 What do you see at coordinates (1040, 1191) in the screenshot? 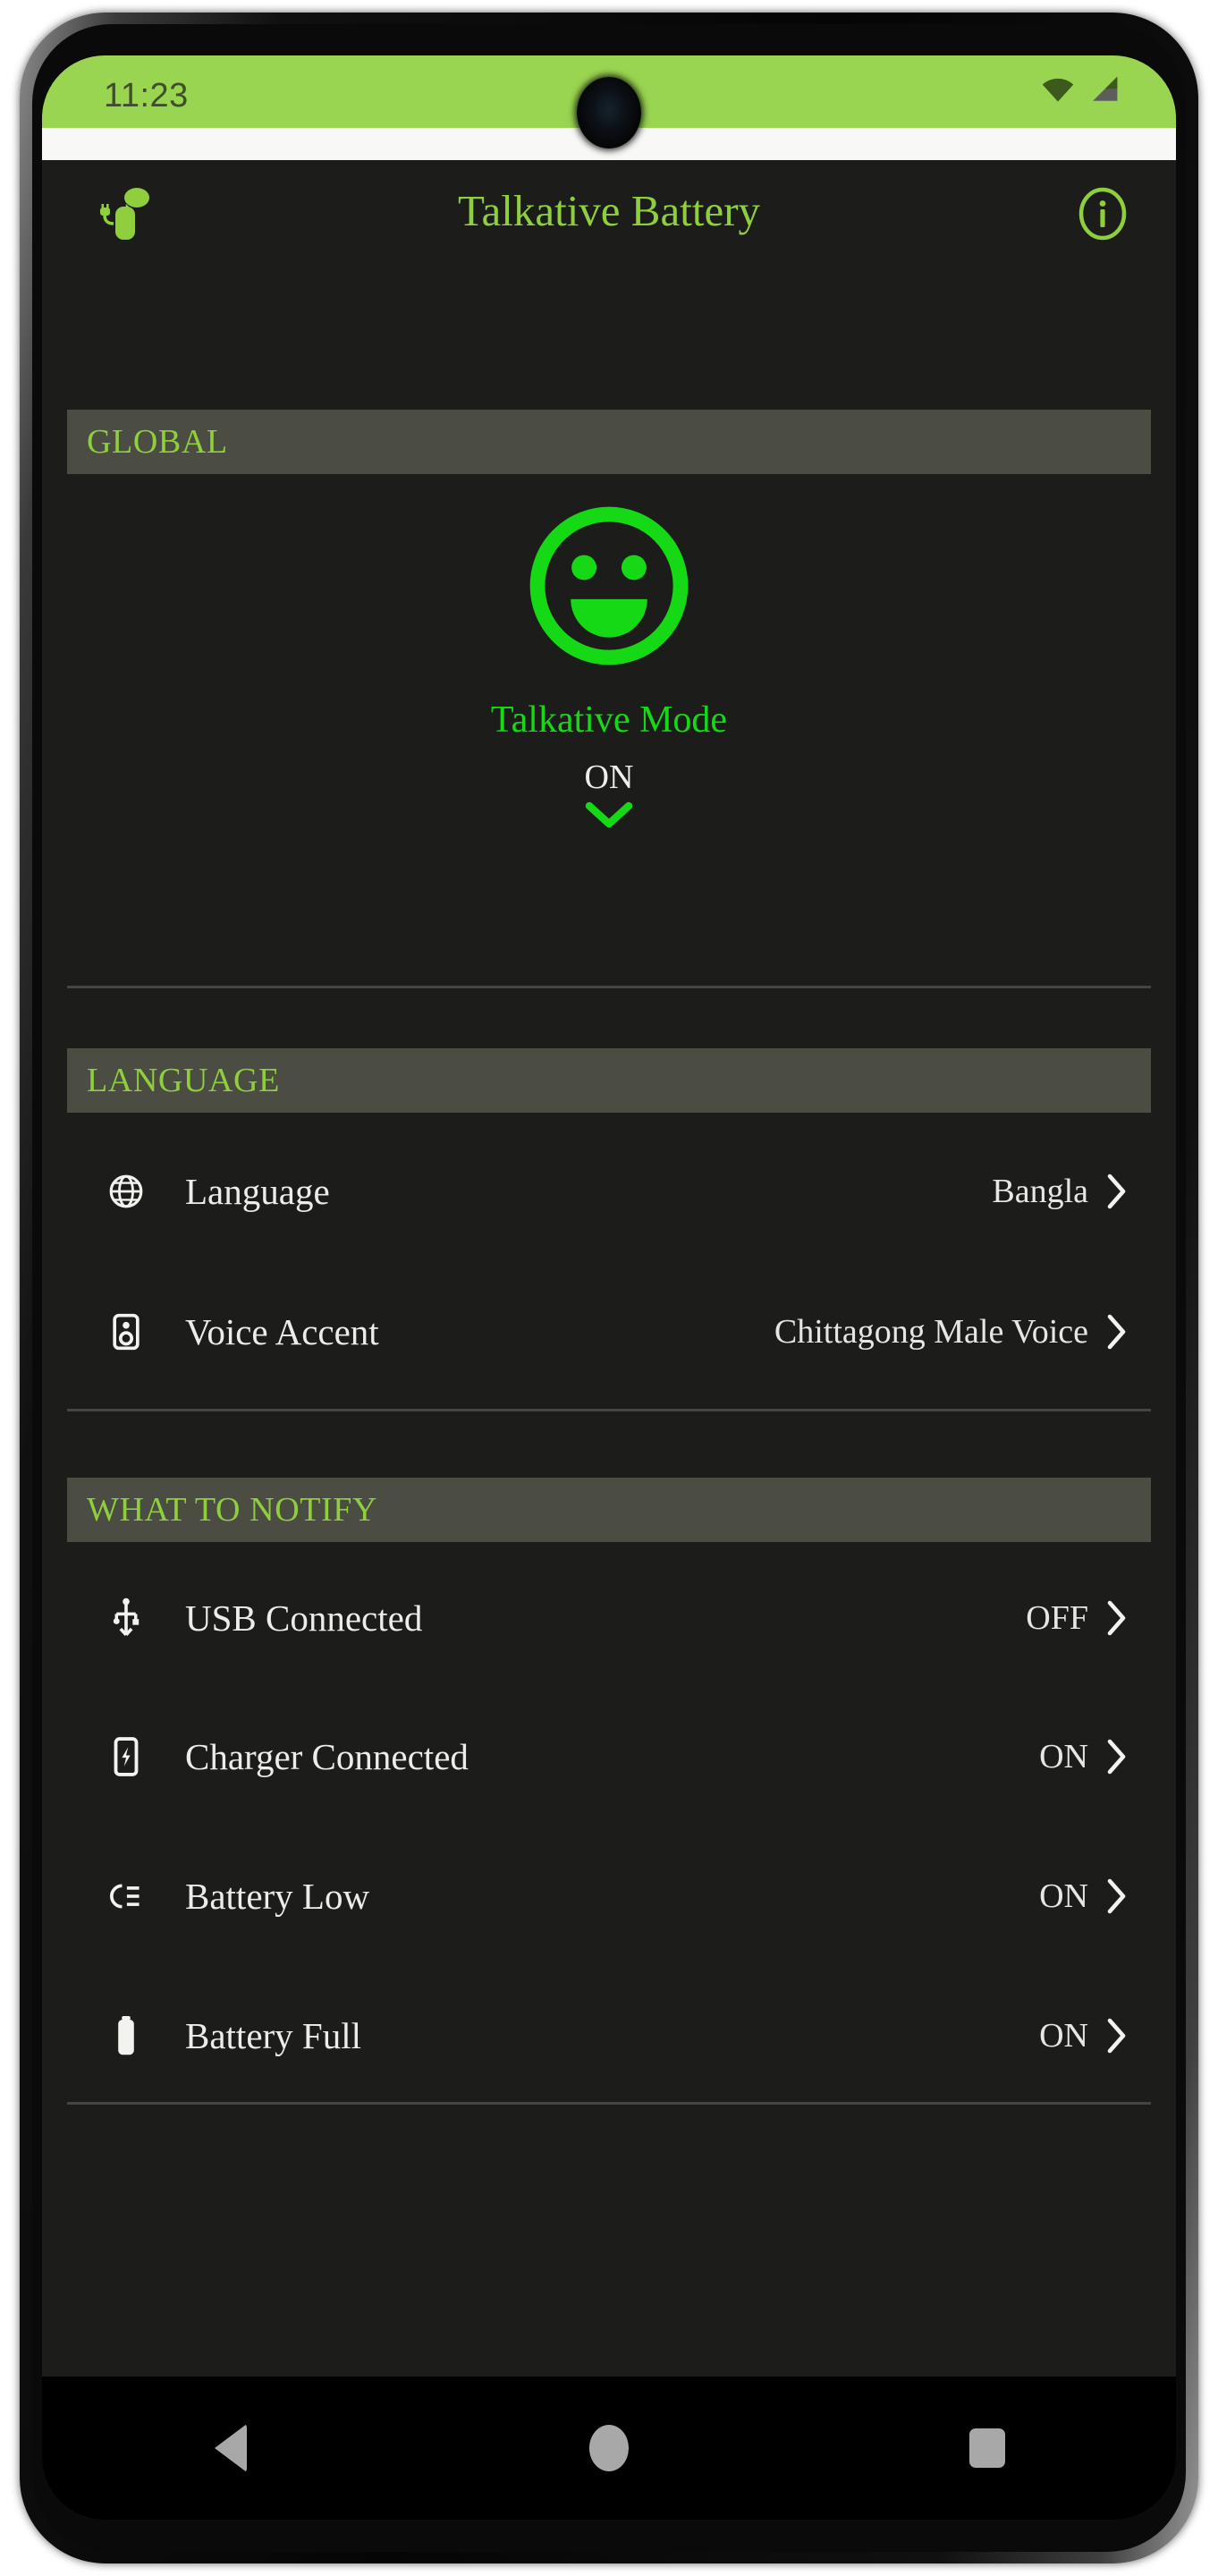
I see `row-language-value: Bangla` at bounding box center [1040, 1191].